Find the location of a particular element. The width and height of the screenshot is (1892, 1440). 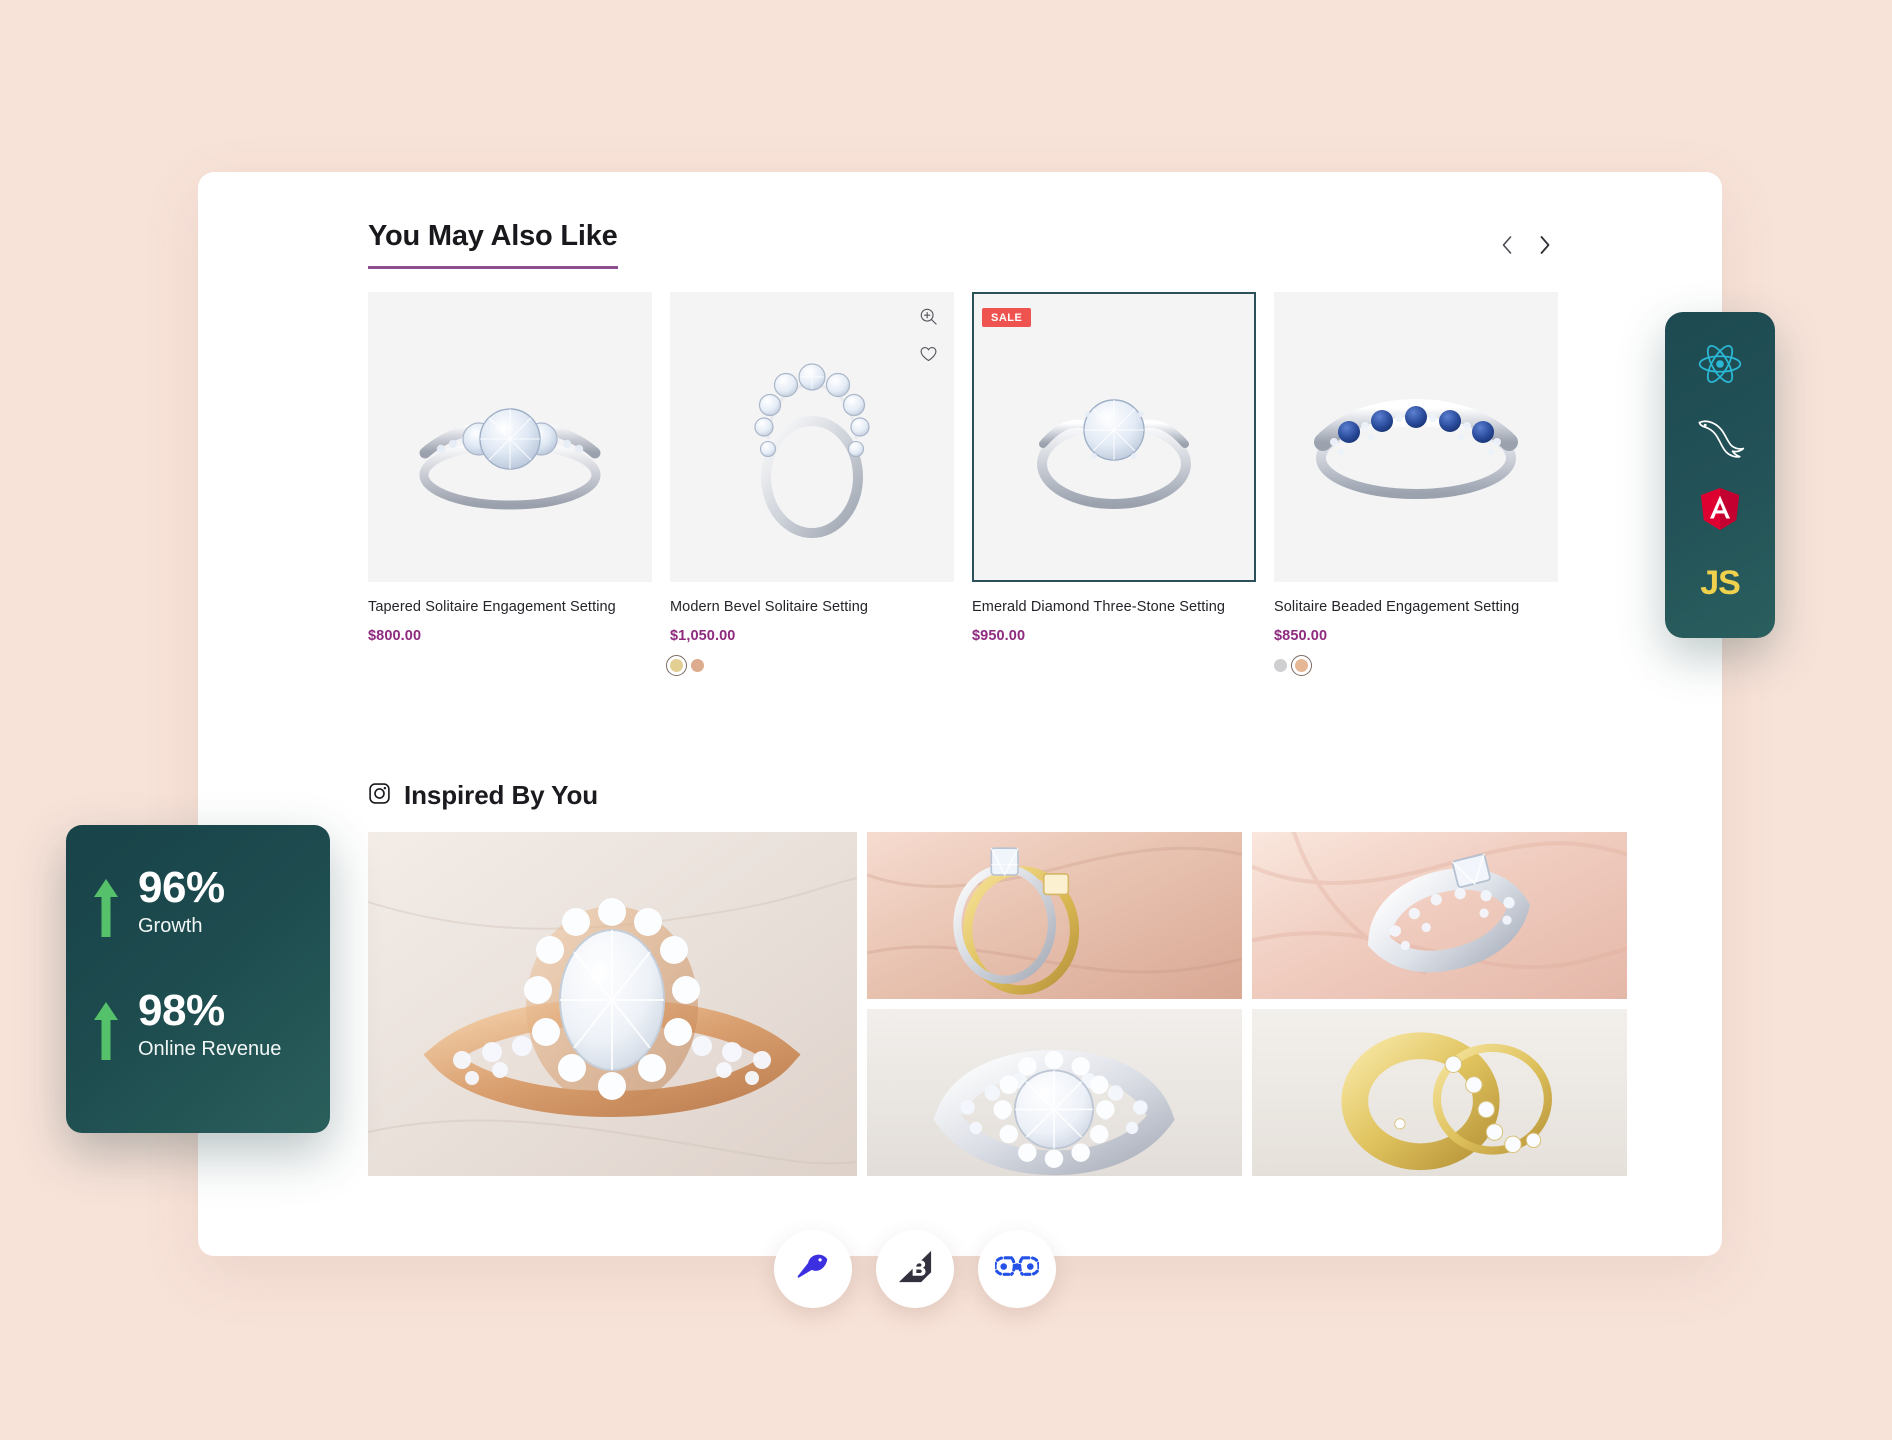

tech-stack-rail: JS is located at coordinates (1720, 475).